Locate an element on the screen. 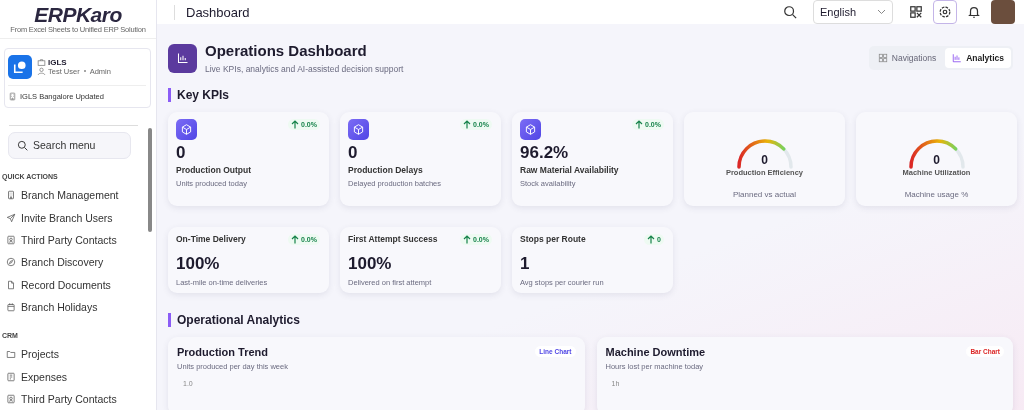 The image size is (1024, 410). qr-code-icon is located at coordinates (916, 12).